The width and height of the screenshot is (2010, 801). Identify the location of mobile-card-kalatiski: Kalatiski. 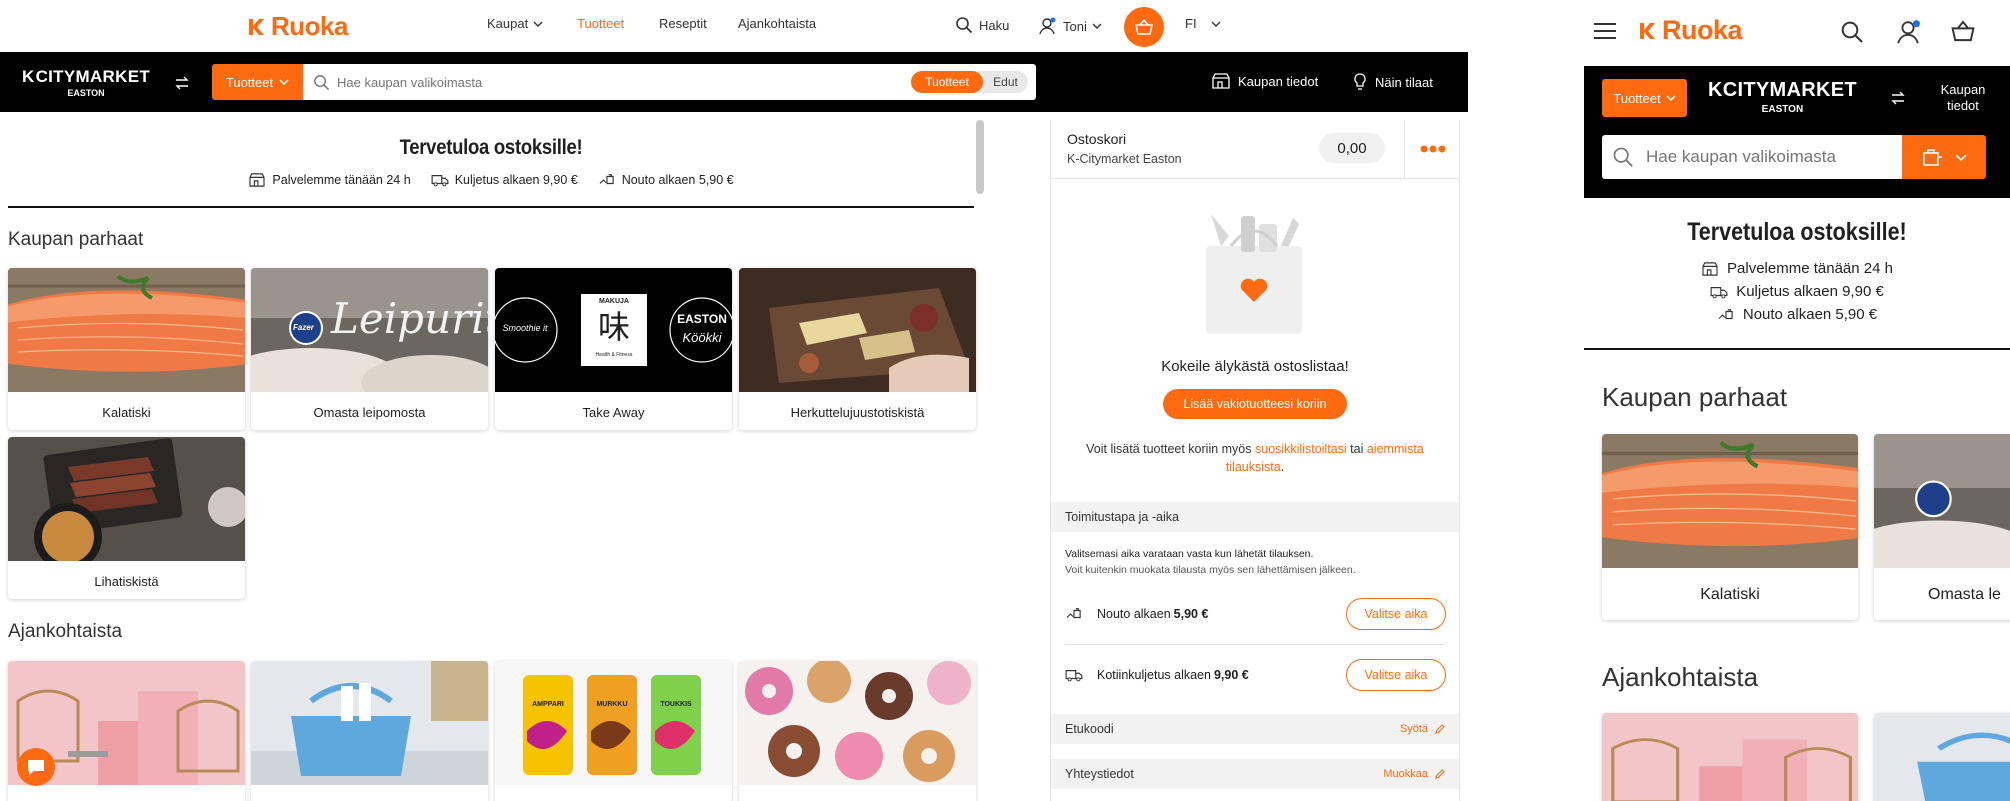
(1730, 527).